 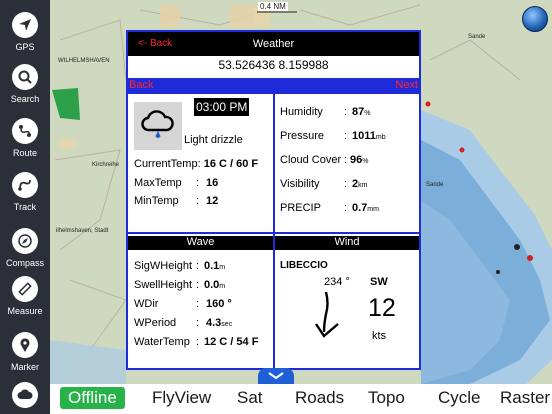 What do you see at coordinates (212, 183) in the screenshot?
I see `max-temp-value: 16` at bounding box center [212, 183].